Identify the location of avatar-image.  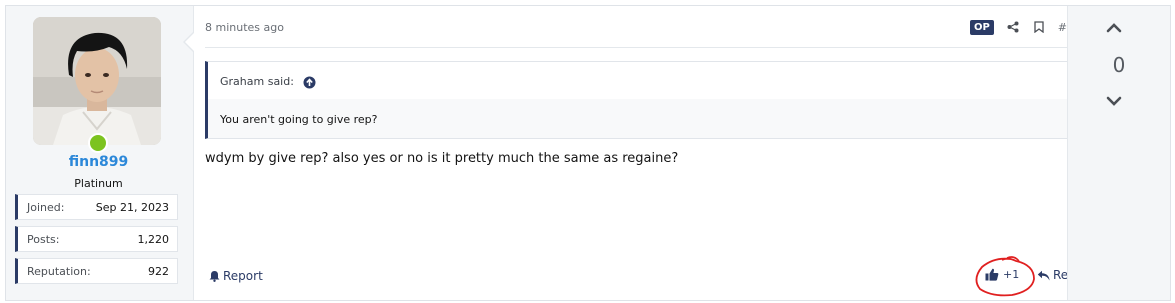
(97, 81).